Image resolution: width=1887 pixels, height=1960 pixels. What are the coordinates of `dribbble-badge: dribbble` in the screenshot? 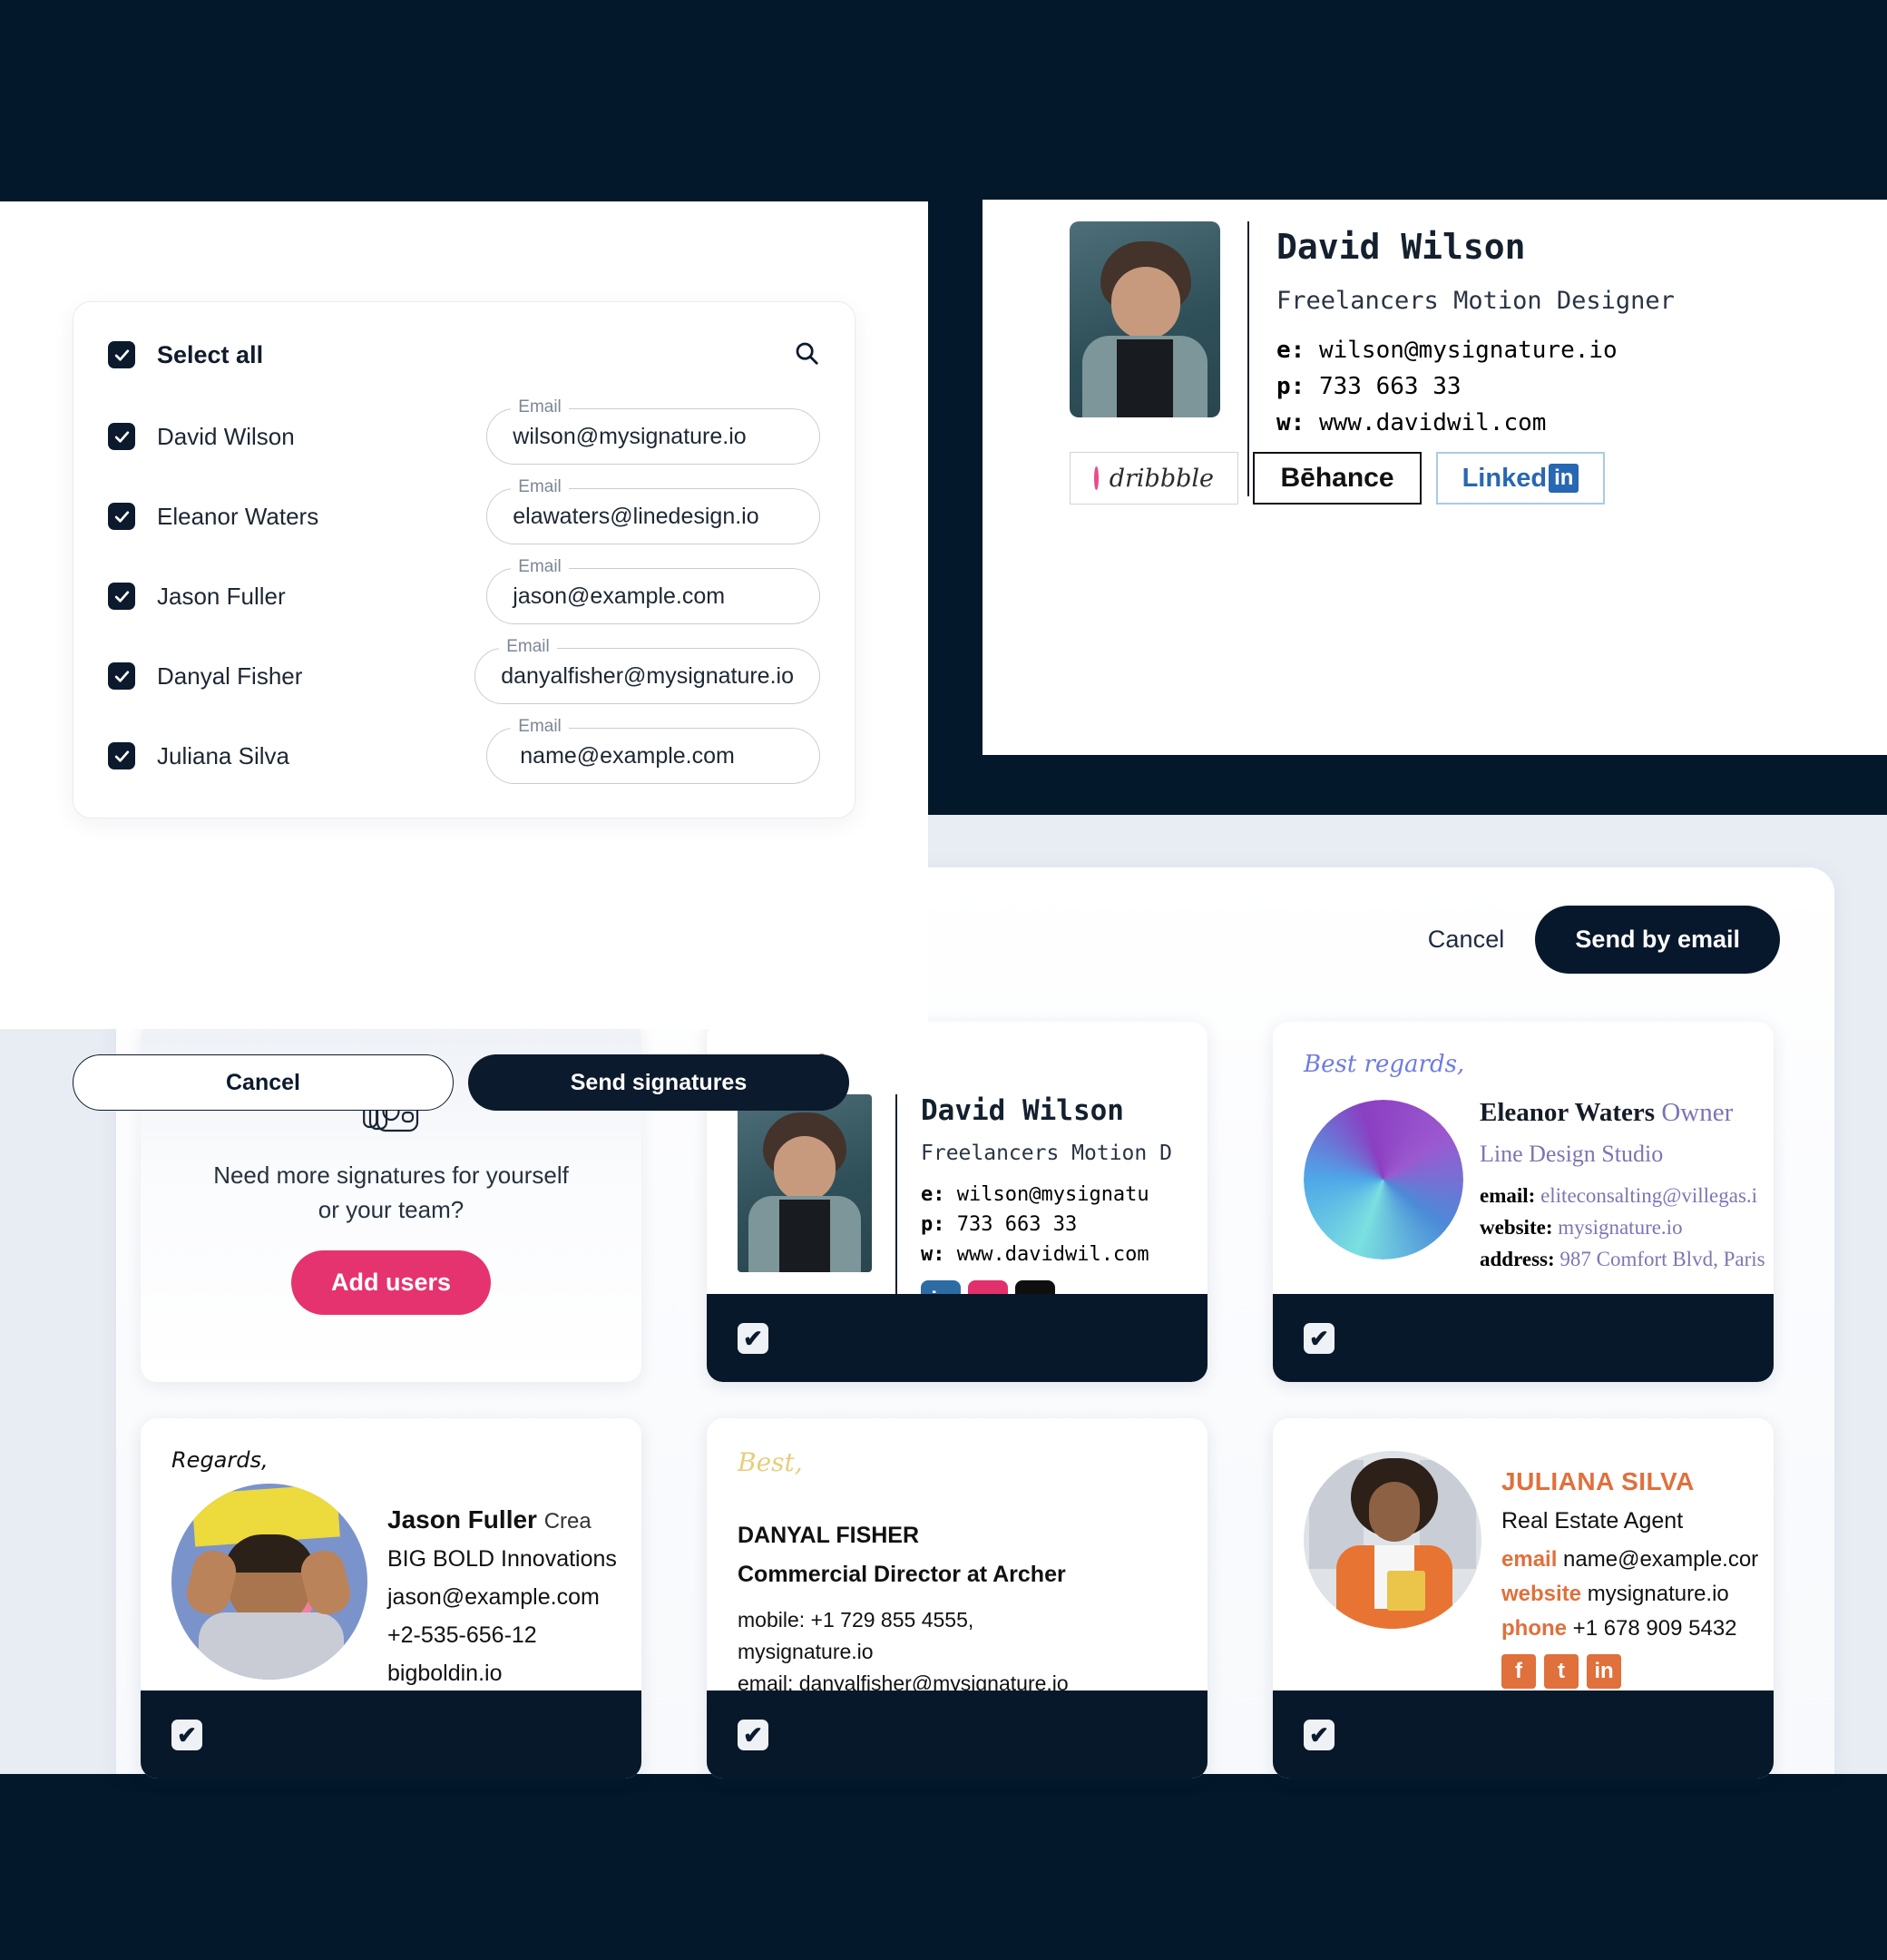 It's located at (1154, 478).